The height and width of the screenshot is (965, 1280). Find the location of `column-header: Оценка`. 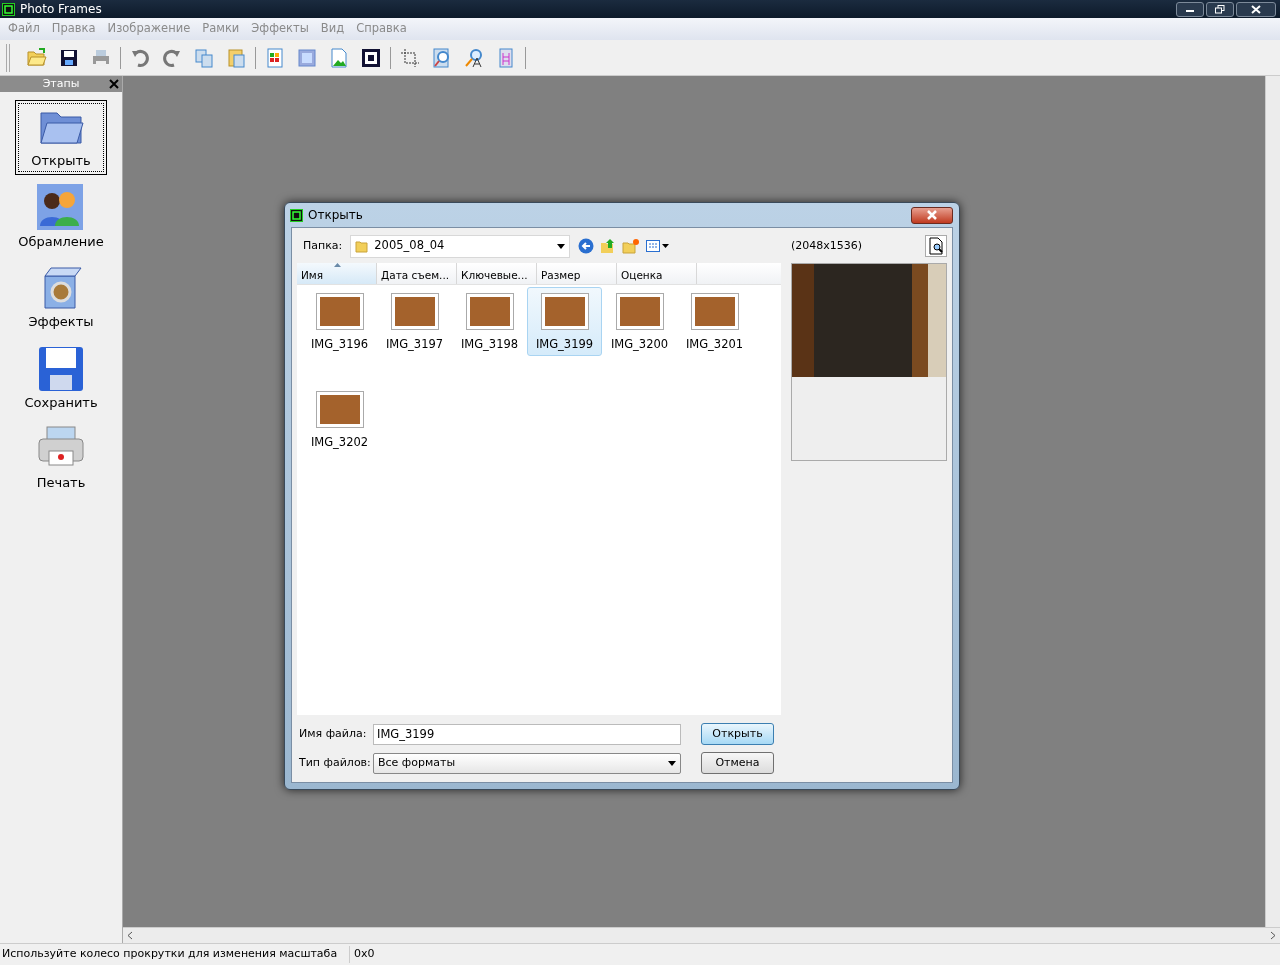

column-header: Оценка is located at coordinates (657, 273).